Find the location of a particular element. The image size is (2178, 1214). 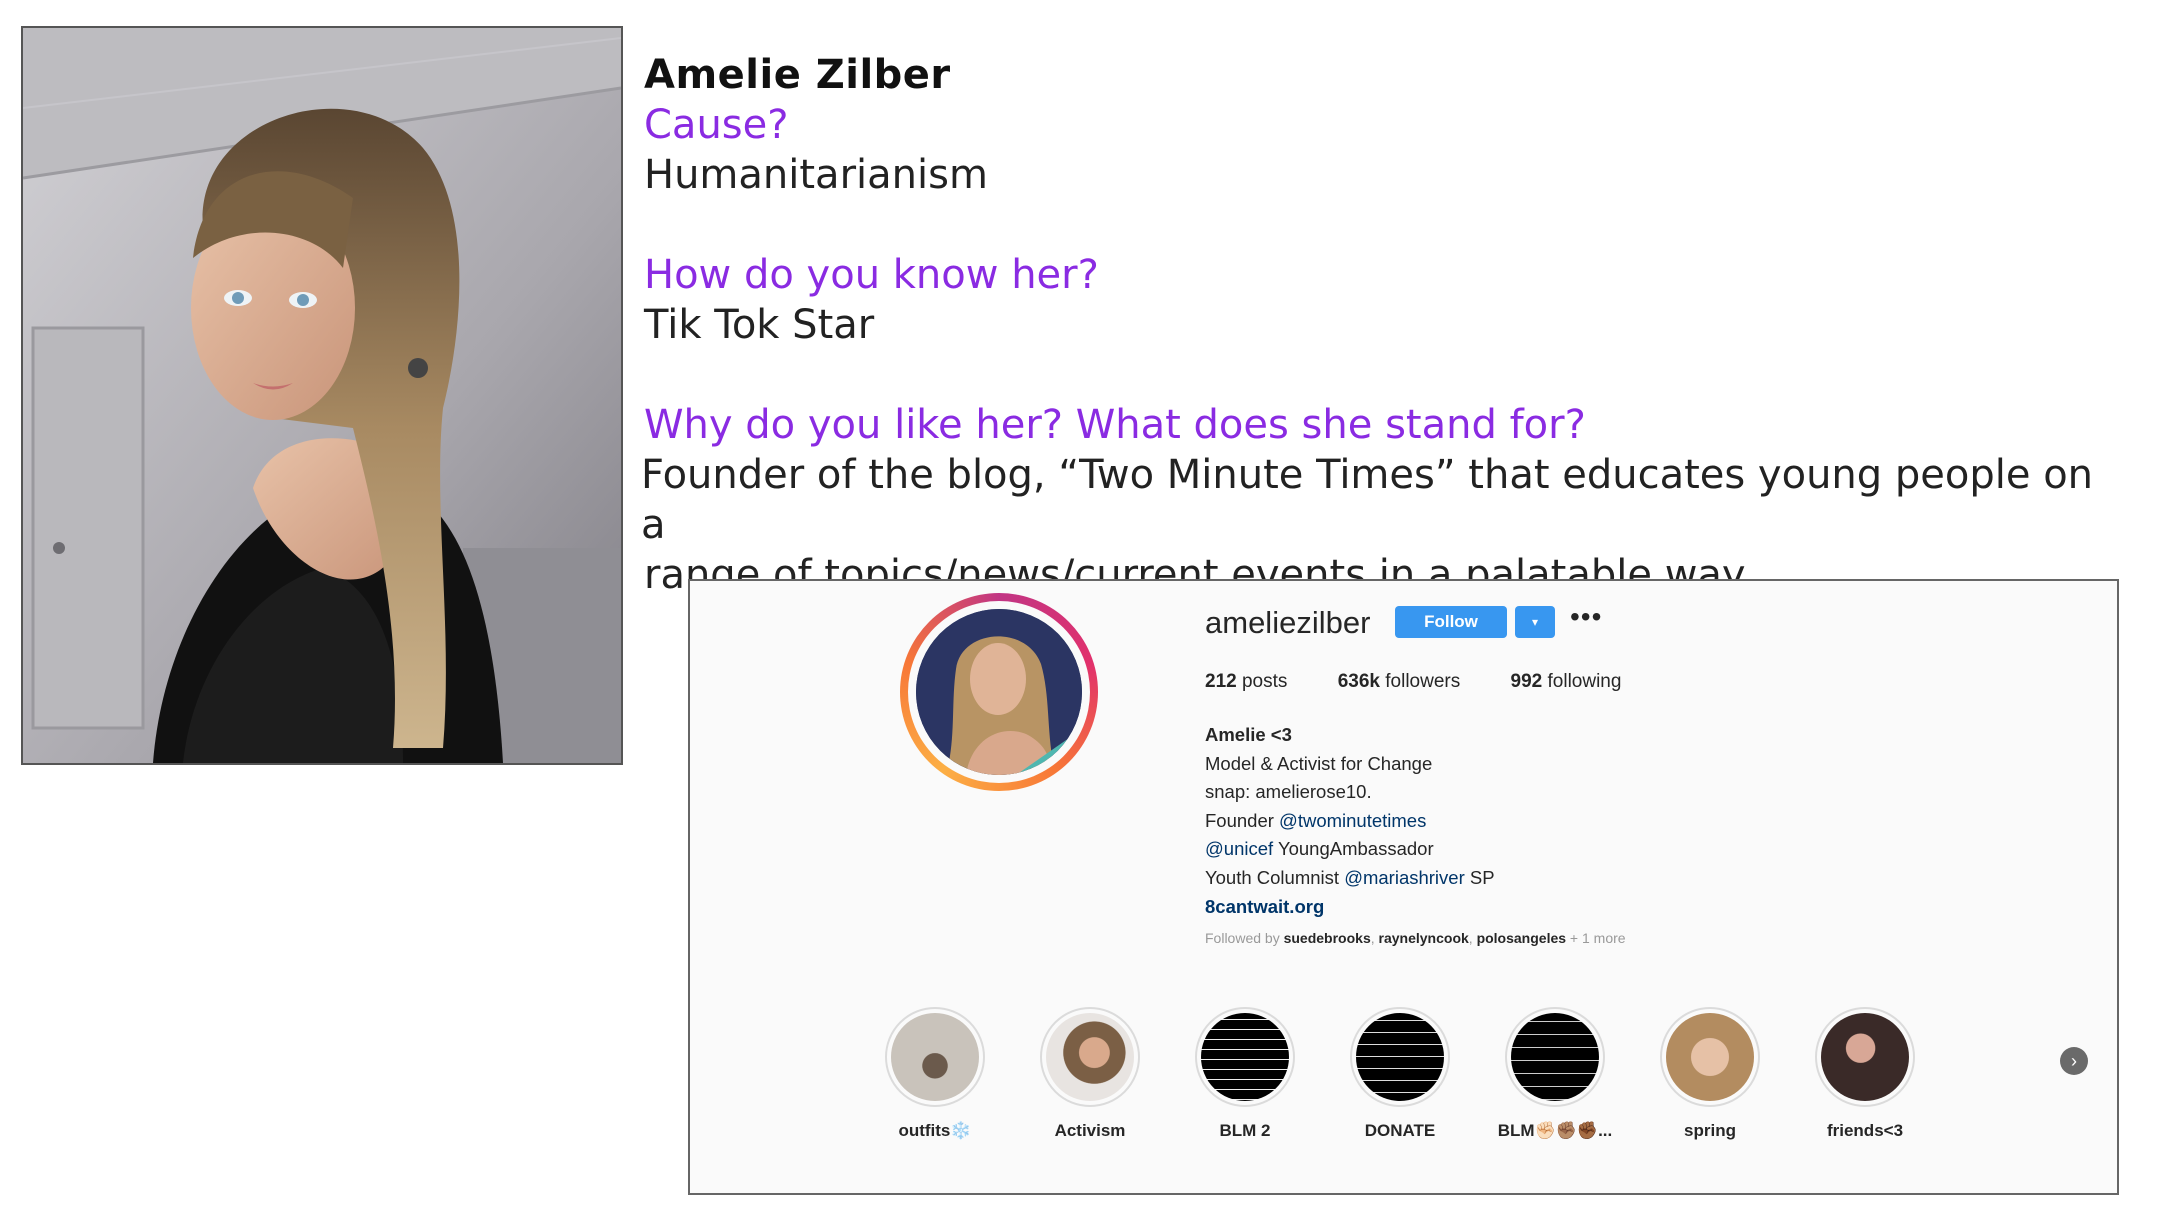

highlight-label: BLM 2 is located at coordinates (1245, 1130).